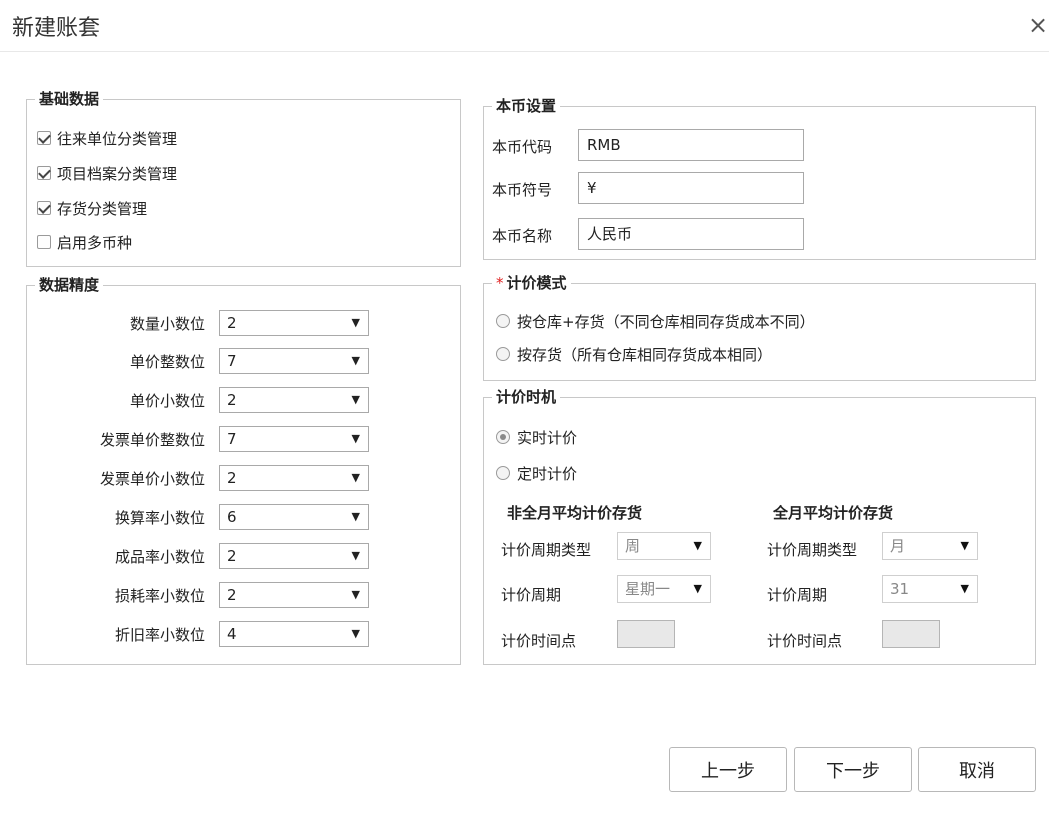  What do you see at coordinates (1037, 25) in the screenshot?
I see `close-icon: ×` at bounding box center [1037, 25].